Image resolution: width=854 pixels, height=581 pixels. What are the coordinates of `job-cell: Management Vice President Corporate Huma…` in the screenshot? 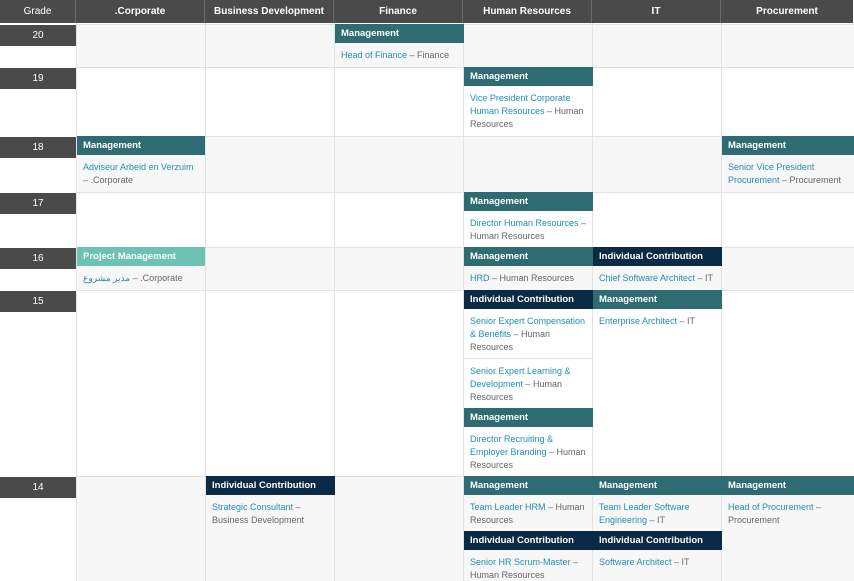 It's located at (528, 101).